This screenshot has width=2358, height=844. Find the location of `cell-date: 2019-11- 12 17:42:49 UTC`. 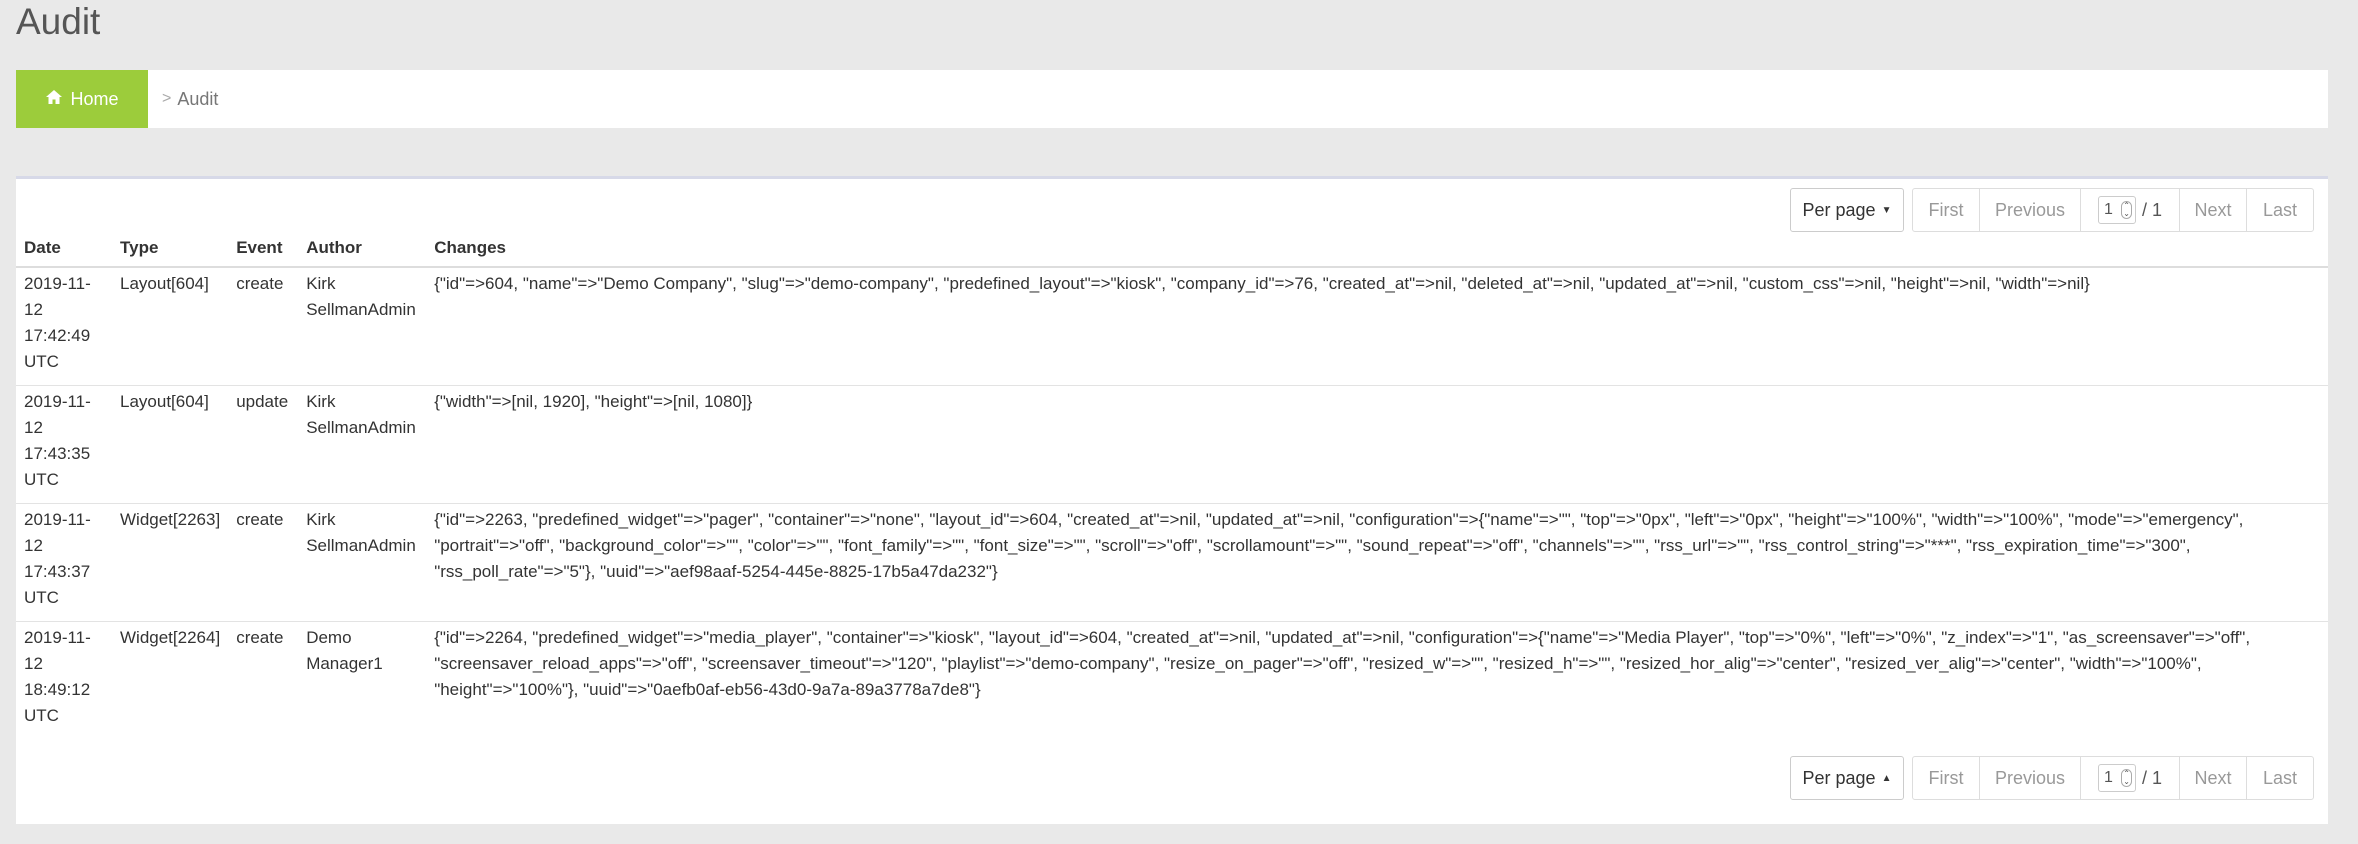

cell-date: 2019-11- 12 17:42:49 UTC is located at coordinates (64, 325).